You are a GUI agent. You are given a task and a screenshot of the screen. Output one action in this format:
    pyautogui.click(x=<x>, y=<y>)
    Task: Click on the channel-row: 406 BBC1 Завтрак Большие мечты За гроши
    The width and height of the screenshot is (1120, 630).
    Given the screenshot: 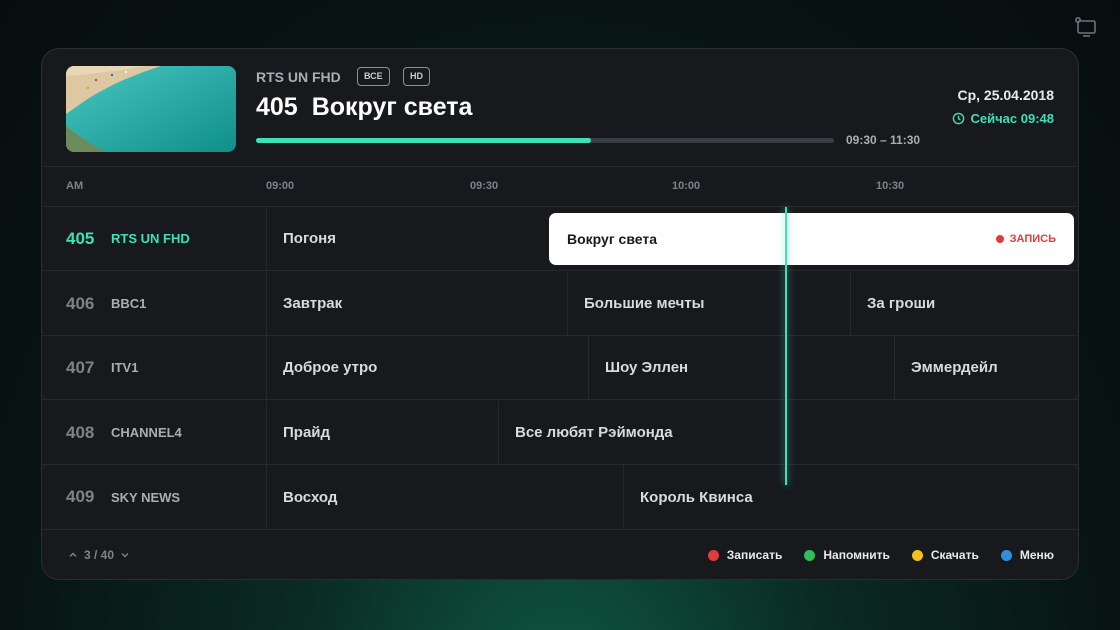 What is the action you would take?
    pyautogui.click(x=560, y=304)
    